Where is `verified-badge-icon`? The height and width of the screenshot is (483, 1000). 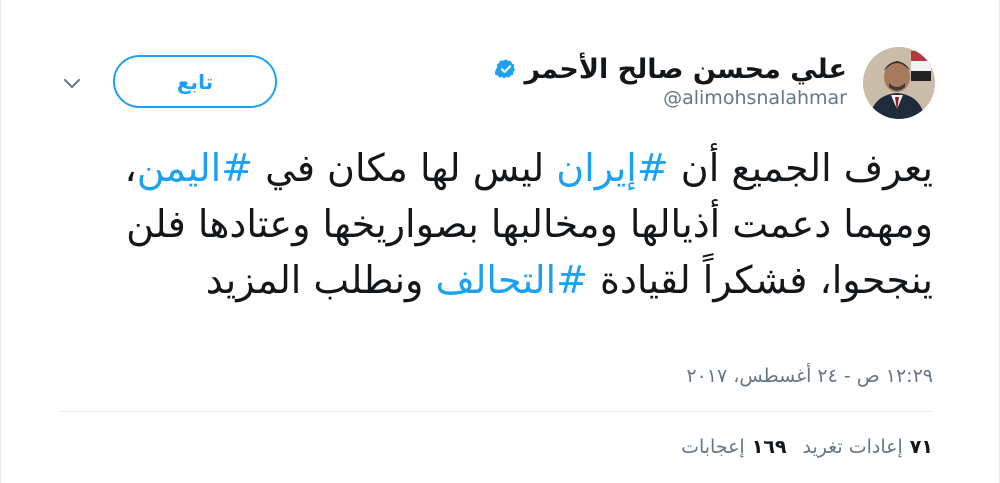 verified-badge-icon is located at coordinates (504, 69).